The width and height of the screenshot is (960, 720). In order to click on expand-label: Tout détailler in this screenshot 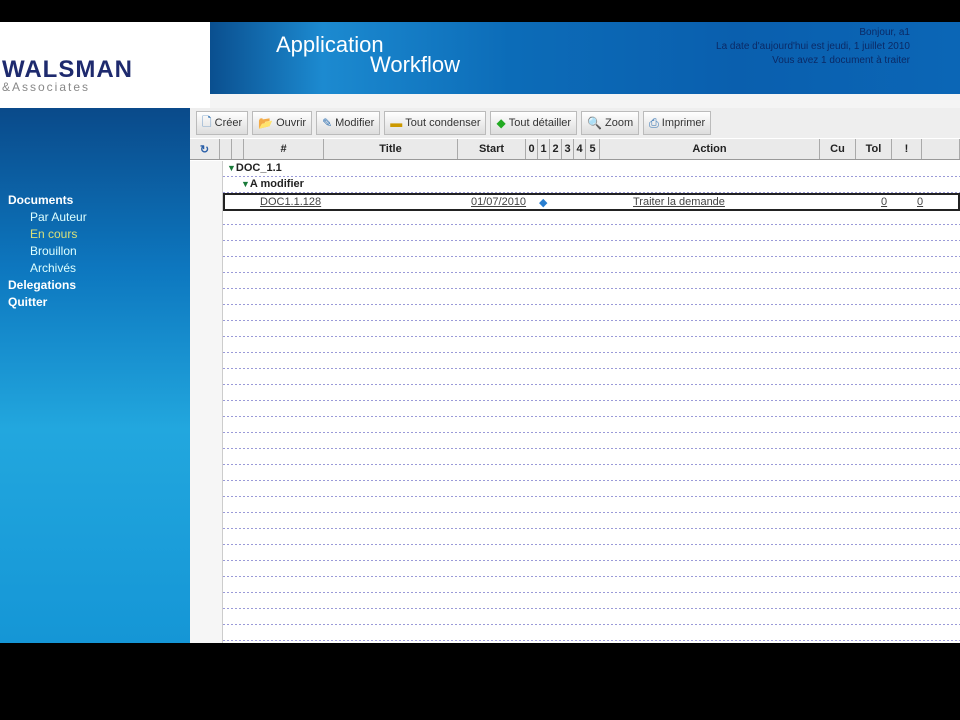, I will do `click(540, 123)`.